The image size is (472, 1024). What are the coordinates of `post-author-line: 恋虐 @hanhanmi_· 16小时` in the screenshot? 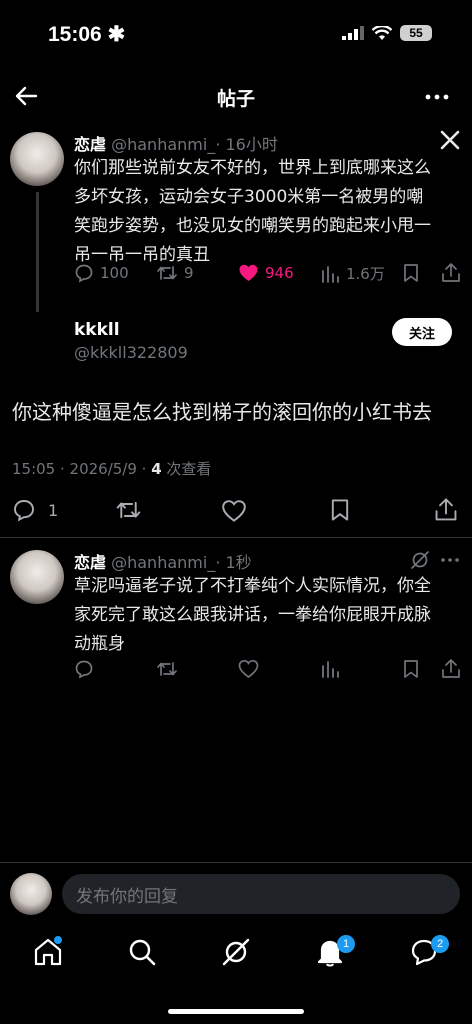 It's located at (176, 143).